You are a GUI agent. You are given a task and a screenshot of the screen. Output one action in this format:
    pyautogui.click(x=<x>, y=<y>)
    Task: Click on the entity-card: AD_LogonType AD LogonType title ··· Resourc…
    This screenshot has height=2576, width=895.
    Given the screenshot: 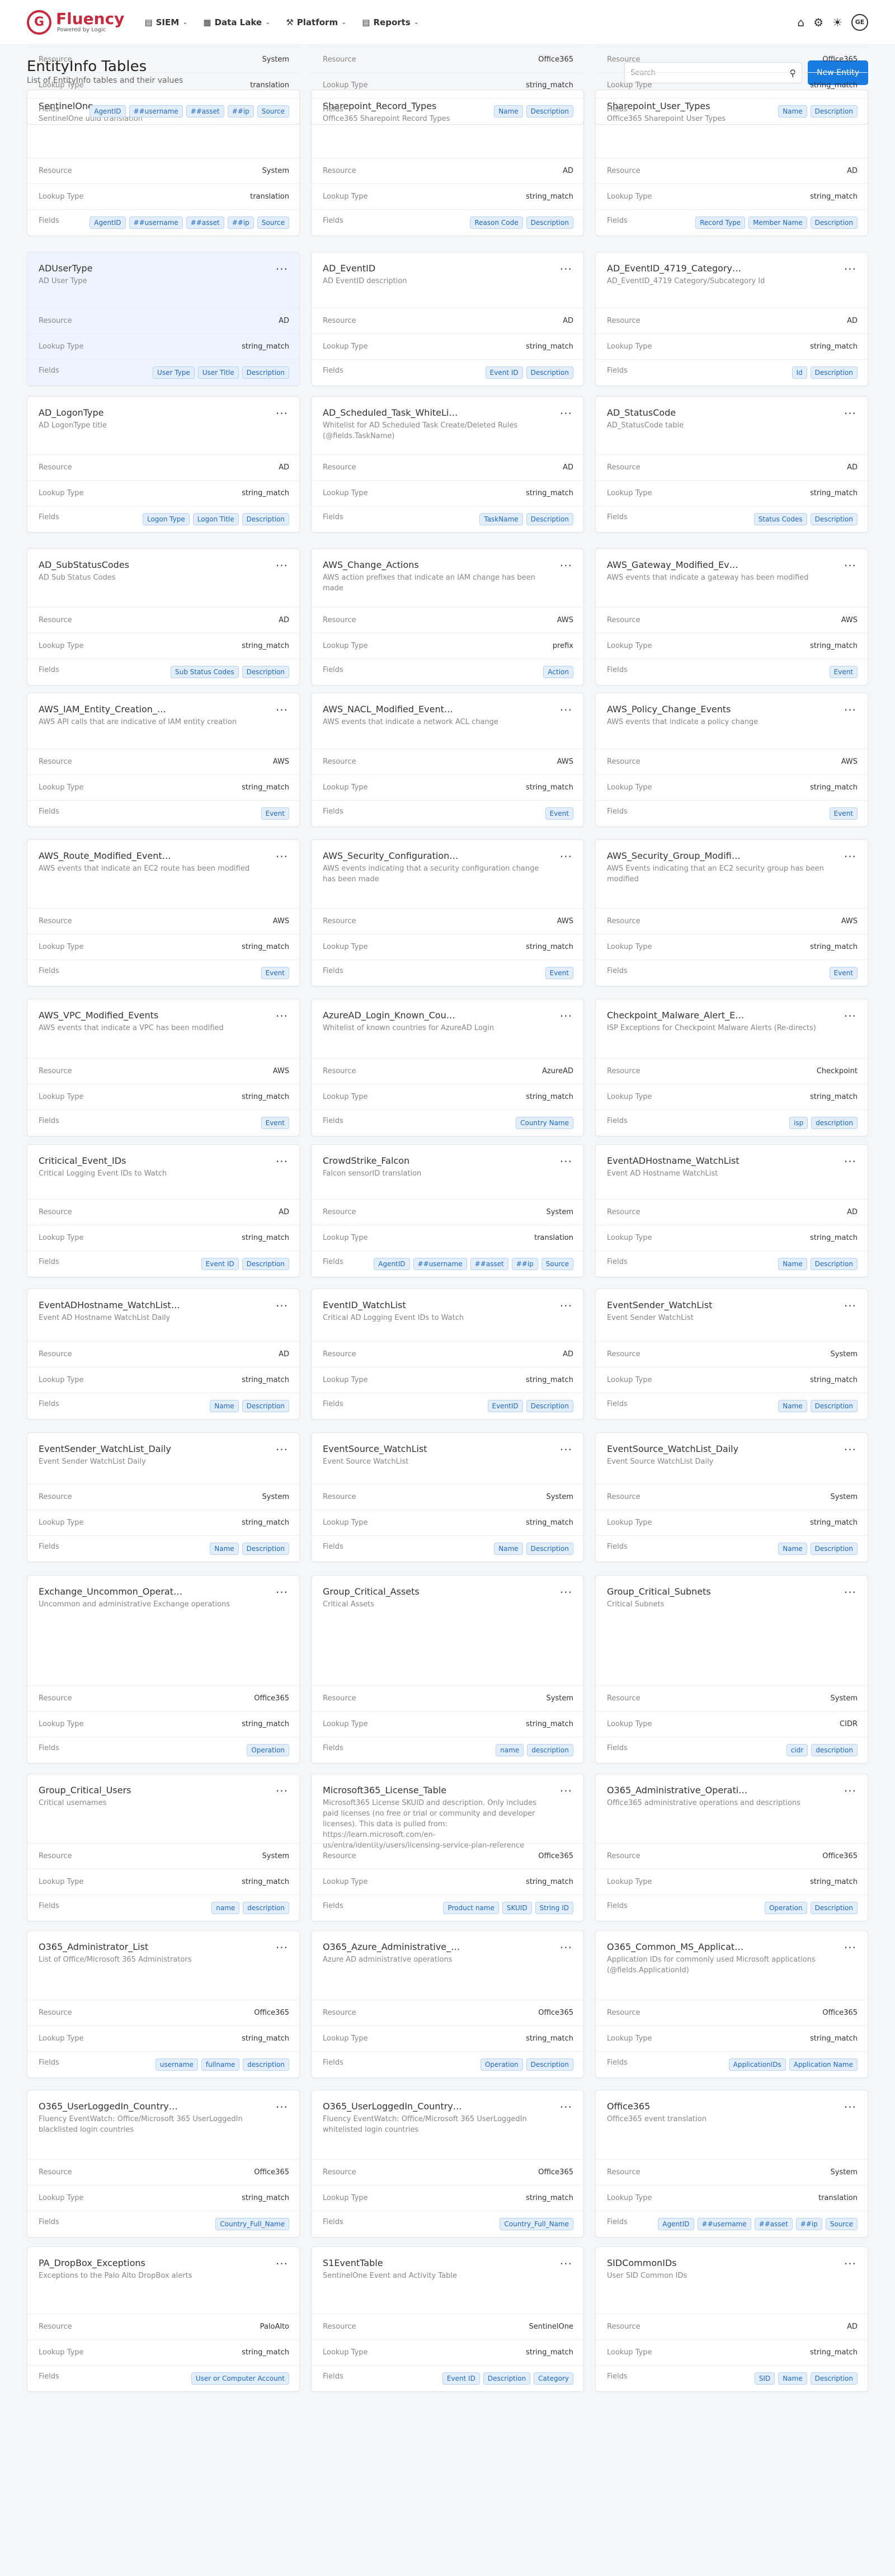 What is the action you would take?
    pyautogui.click(x=163, y=464)
    